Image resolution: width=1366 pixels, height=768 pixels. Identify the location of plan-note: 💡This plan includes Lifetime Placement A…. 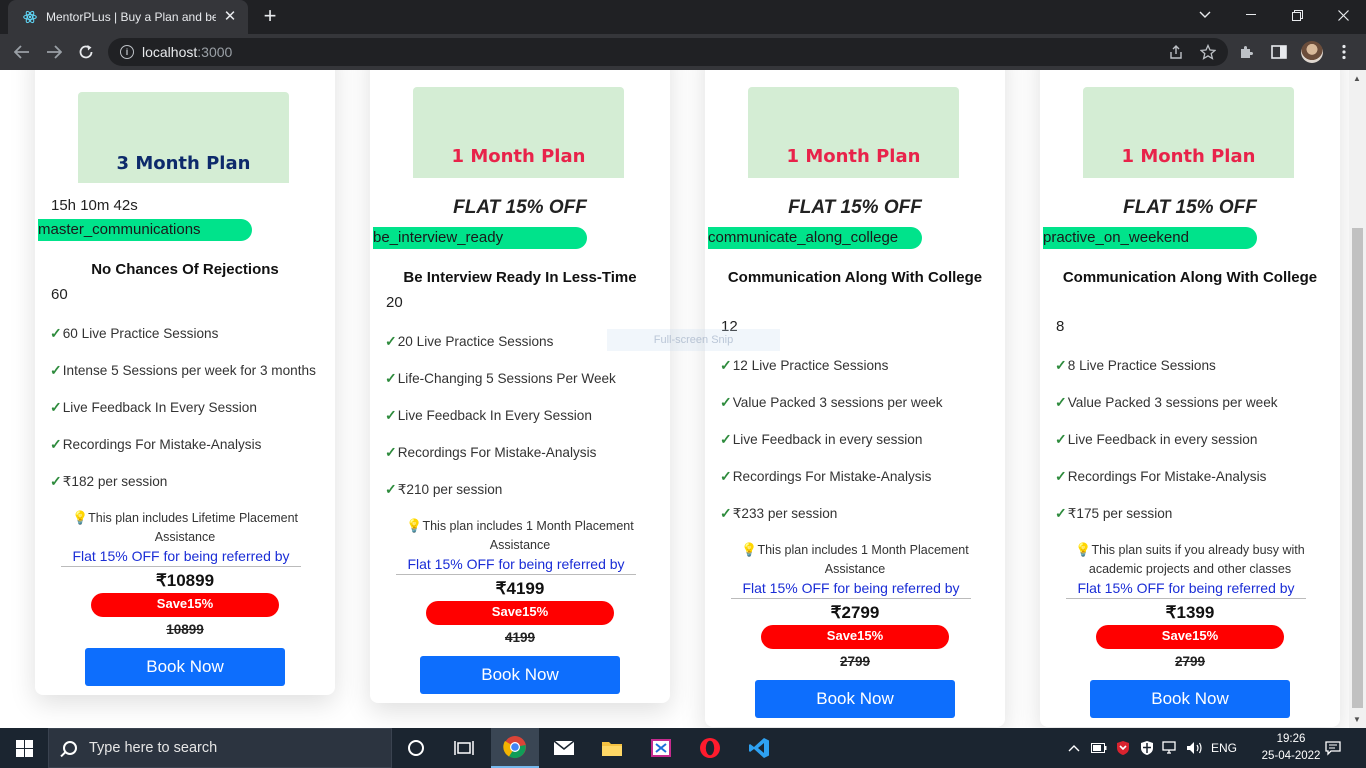
(184, 527).